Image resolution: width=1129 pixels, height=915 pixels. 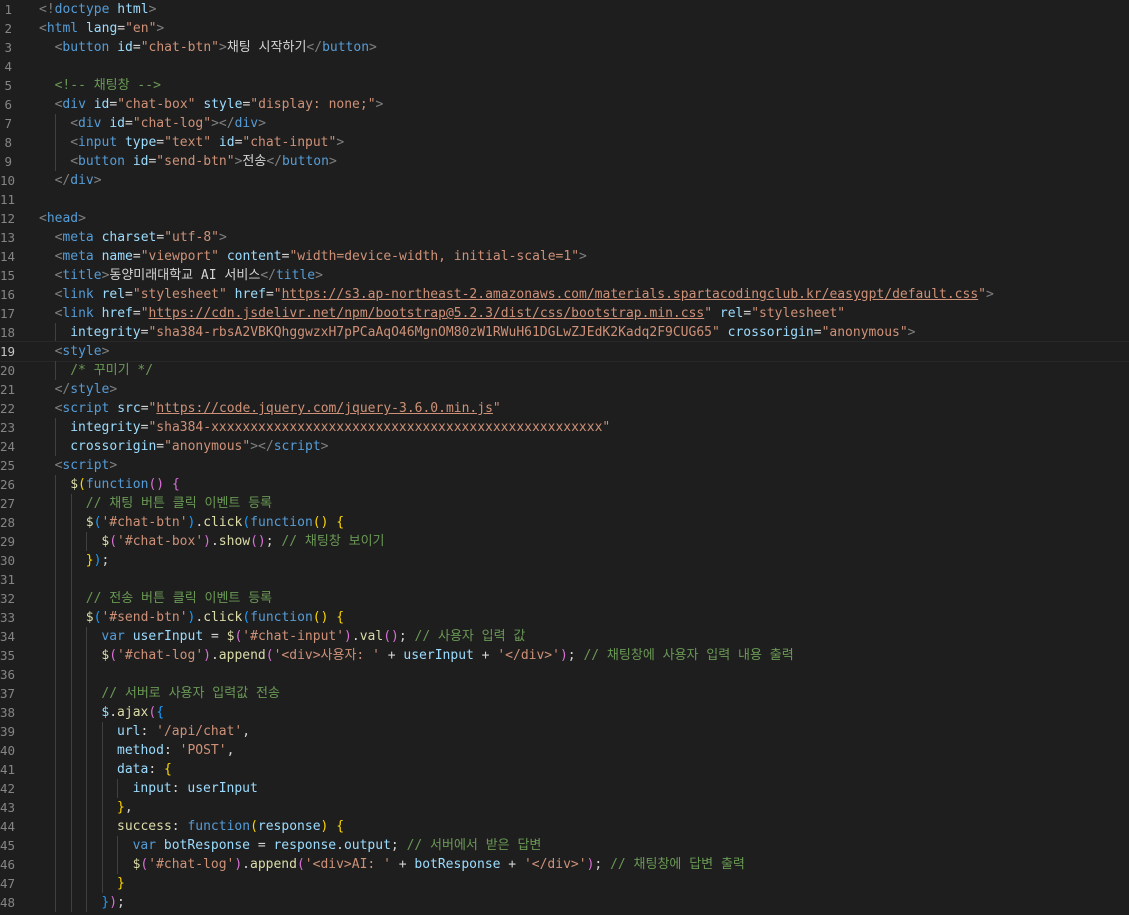 What do you see at coordinates (564, 465) in the screenshot?
I see `code-line: 25 <script>` at bounding box center [564, 465].